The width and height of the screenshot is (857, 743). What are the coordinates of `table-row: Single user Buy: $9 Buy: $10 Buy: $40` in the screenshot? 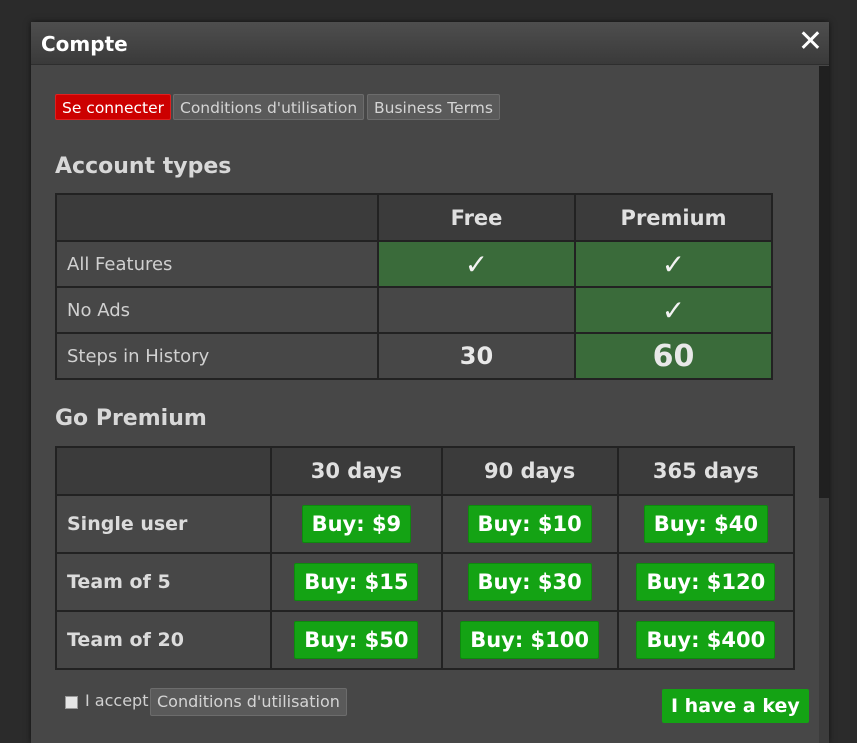 It's located at (425, 524).